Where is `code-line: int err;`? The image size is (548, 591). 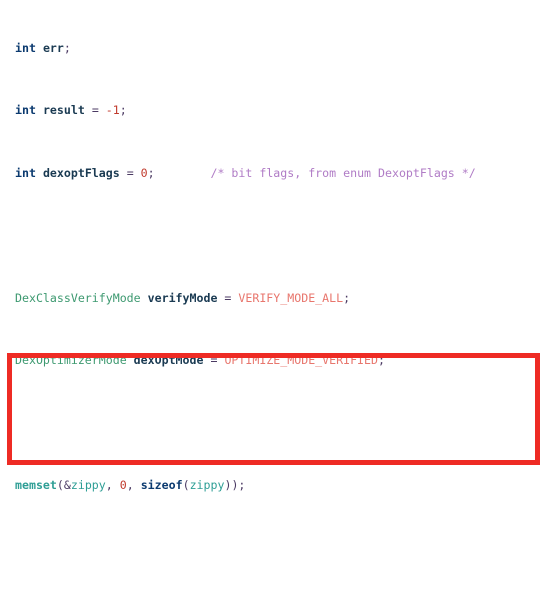
code-line: int err; is located at coordinates (43, 47).